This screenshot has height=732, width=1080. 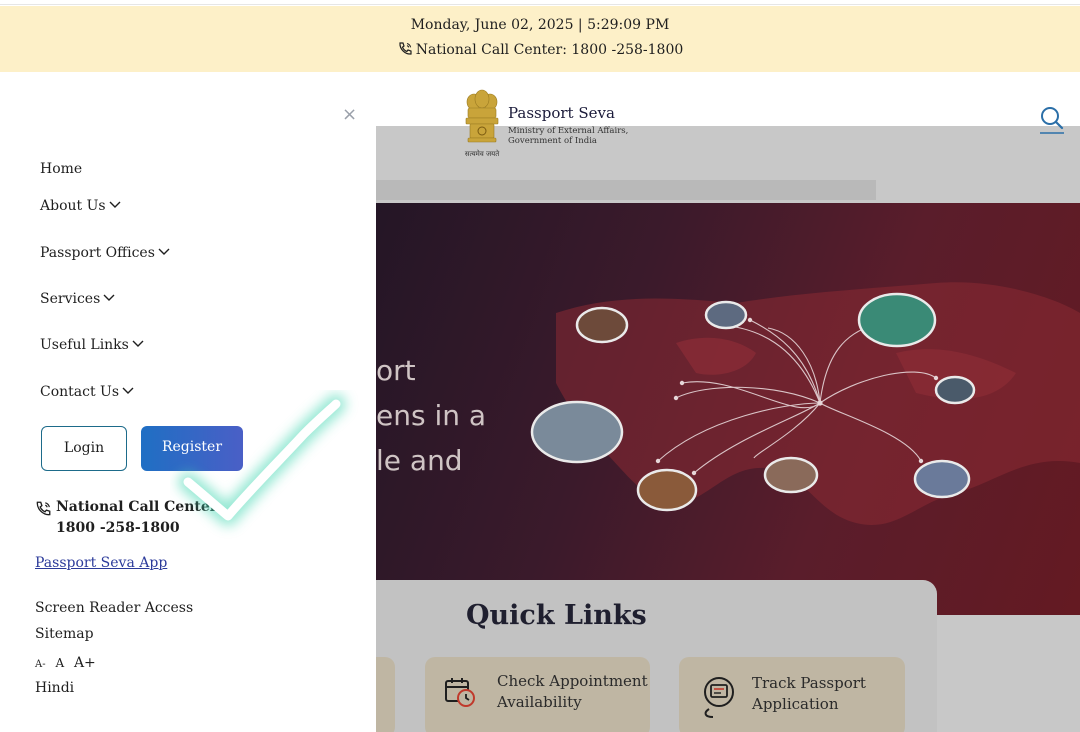 What do you see at coordinates (73, 206) in the screenshot?
I see `nav-label: About Us` at bounding box center [73, 206].